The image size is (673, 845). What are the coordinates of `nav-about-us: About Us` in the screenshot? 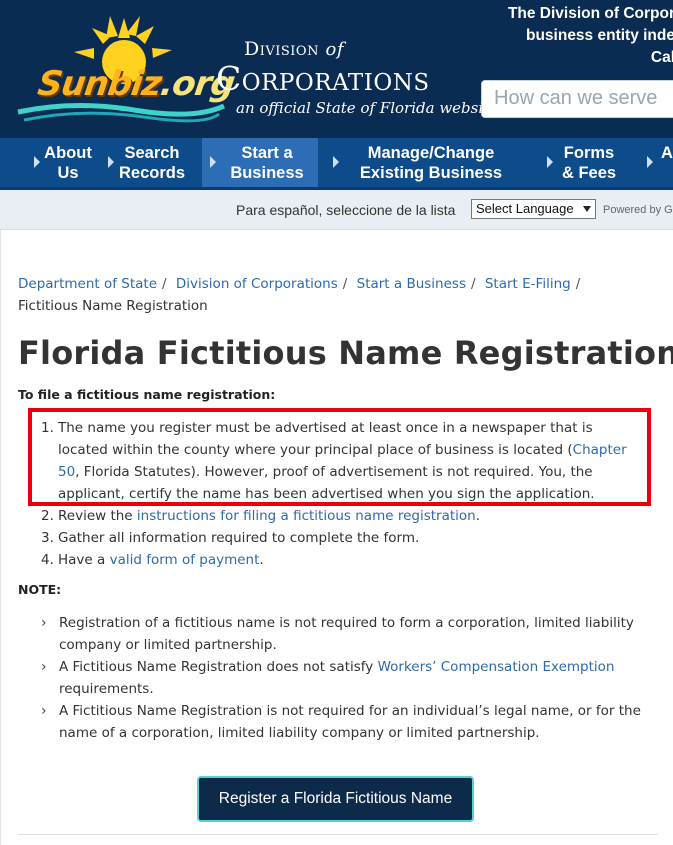 It's located at (68, 162).